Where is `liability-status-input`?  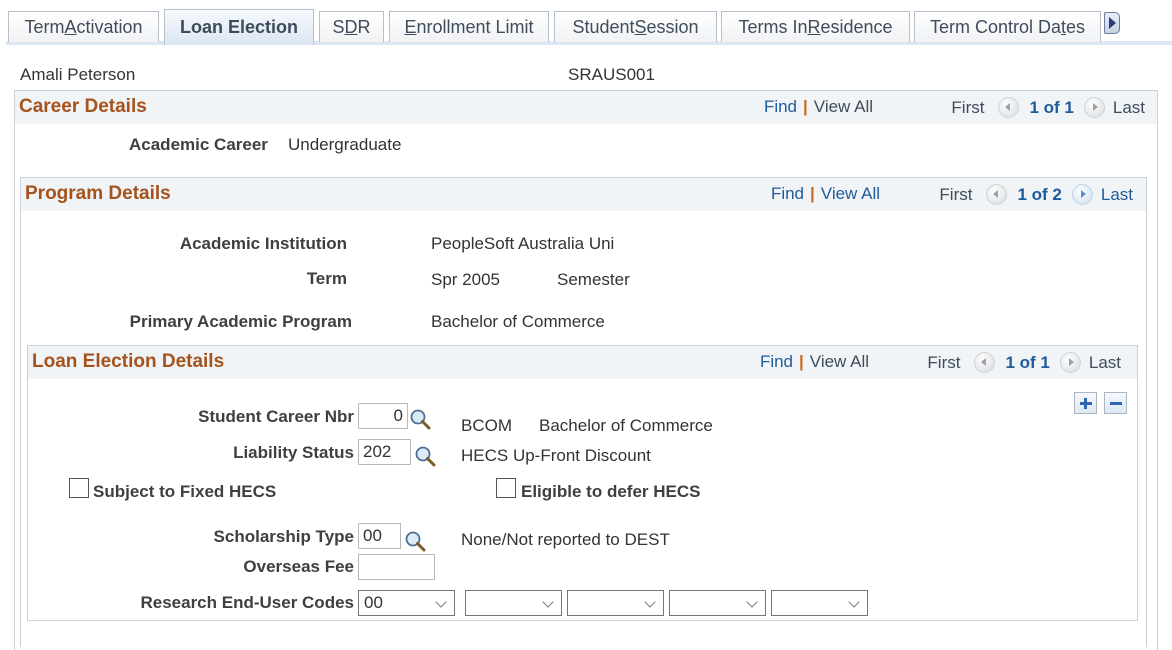 liability-status-input is located at coordinates (384, 452).